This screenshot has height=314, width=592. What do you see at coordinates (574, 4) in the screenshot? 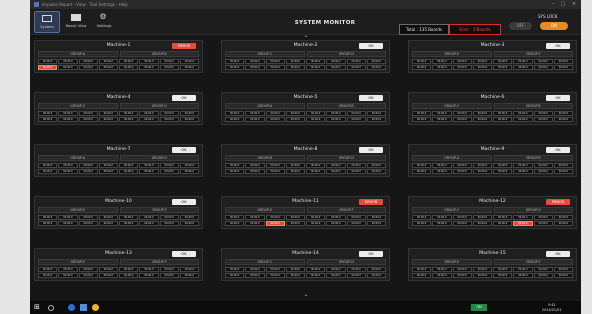
I see `close-button: ×` at bounding box center [574, 4].